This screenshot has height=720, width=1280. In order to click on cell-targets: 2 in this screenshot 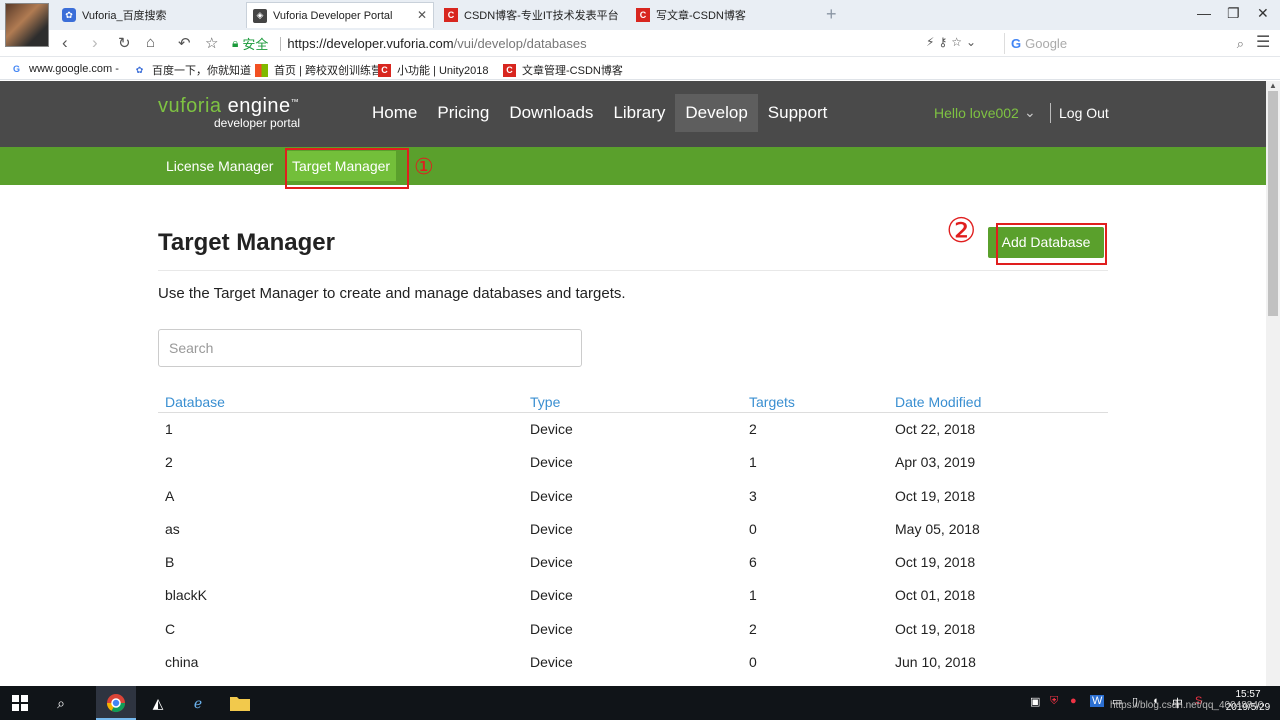, I will do `click(753, 429)`.